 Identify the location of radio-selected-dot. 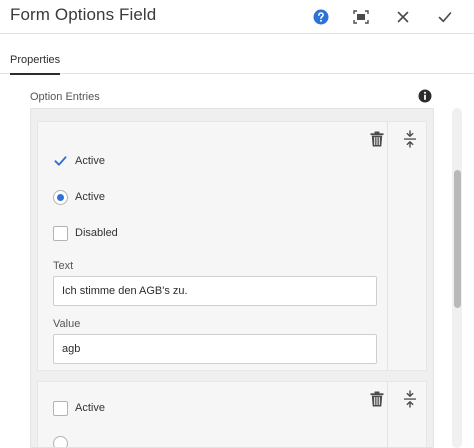
(60, 197).